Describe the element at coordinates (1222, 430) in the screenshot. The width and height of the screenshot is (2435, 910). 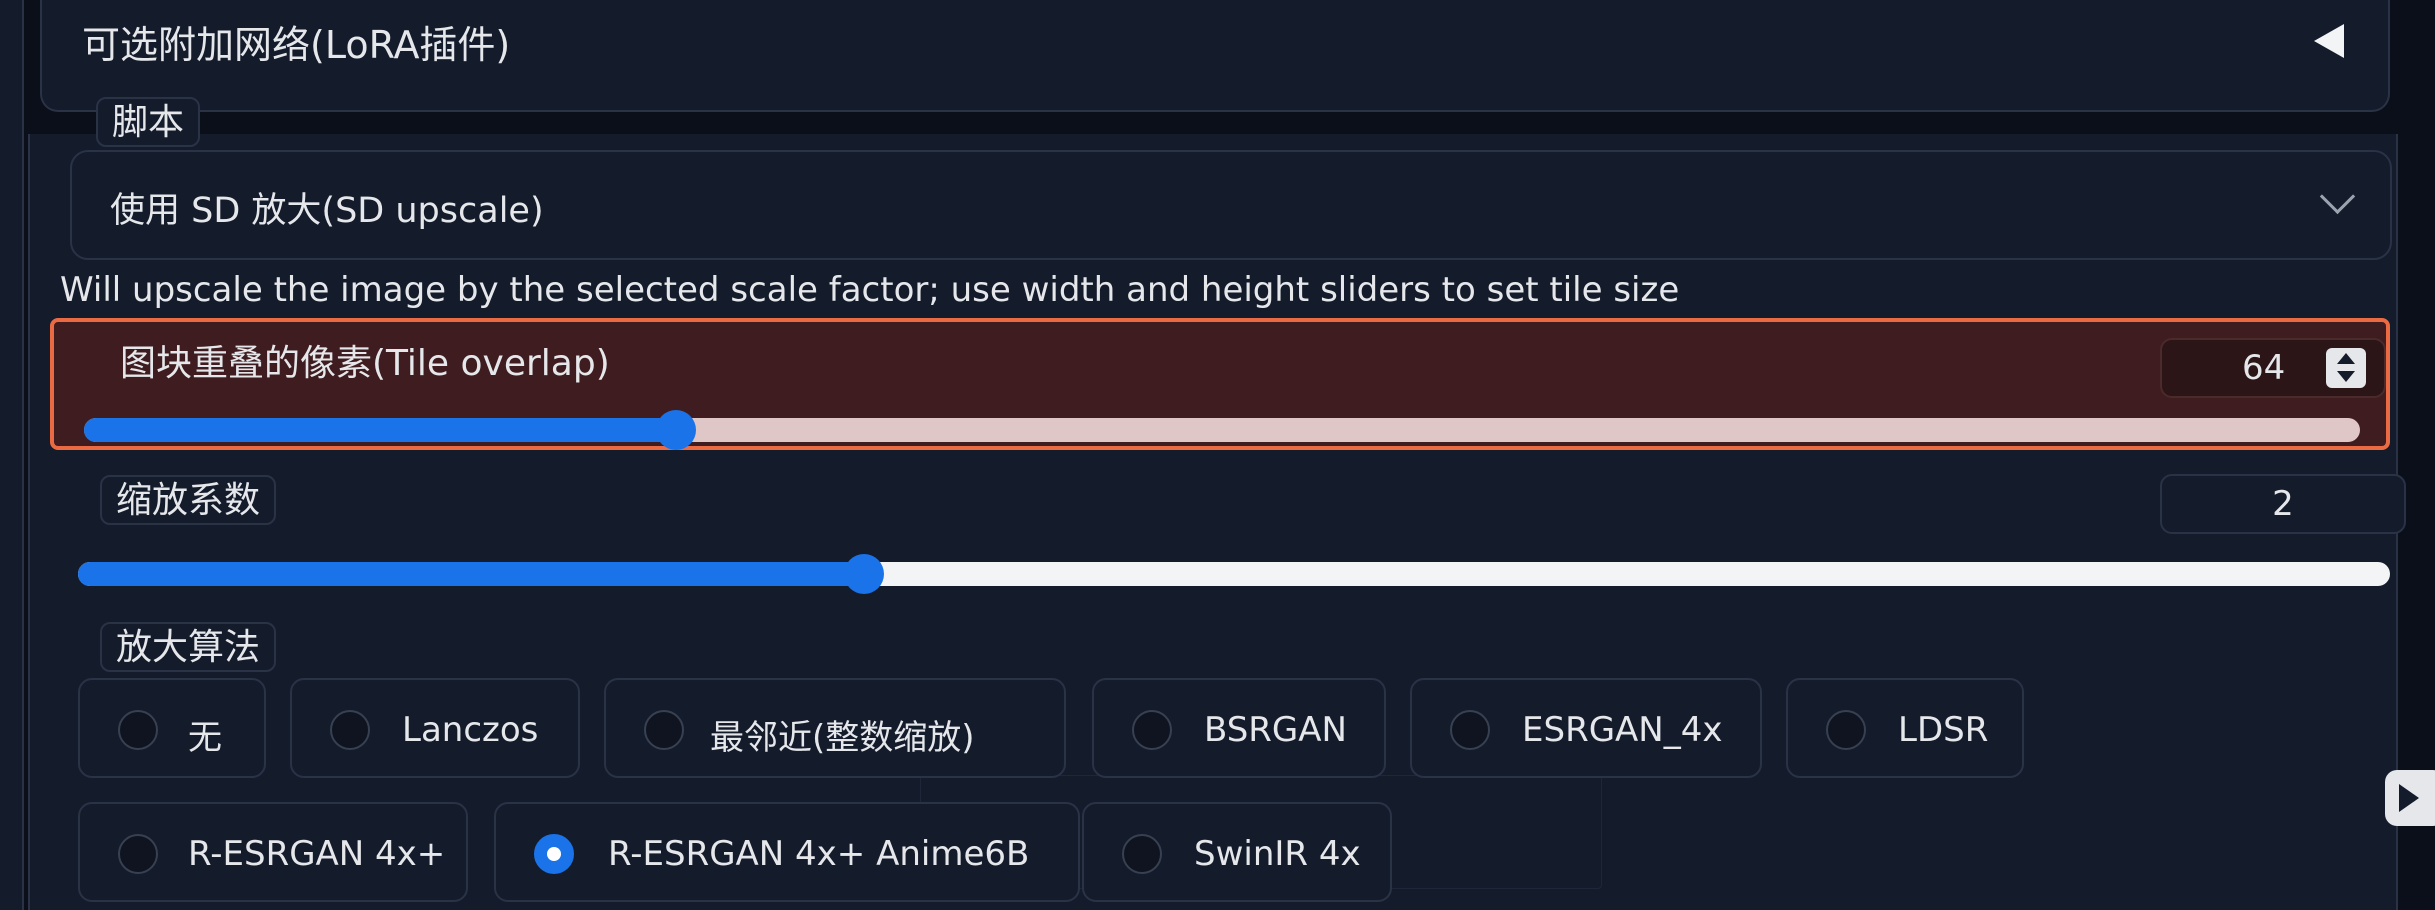
I see `tile-overlap-slider` at that location.